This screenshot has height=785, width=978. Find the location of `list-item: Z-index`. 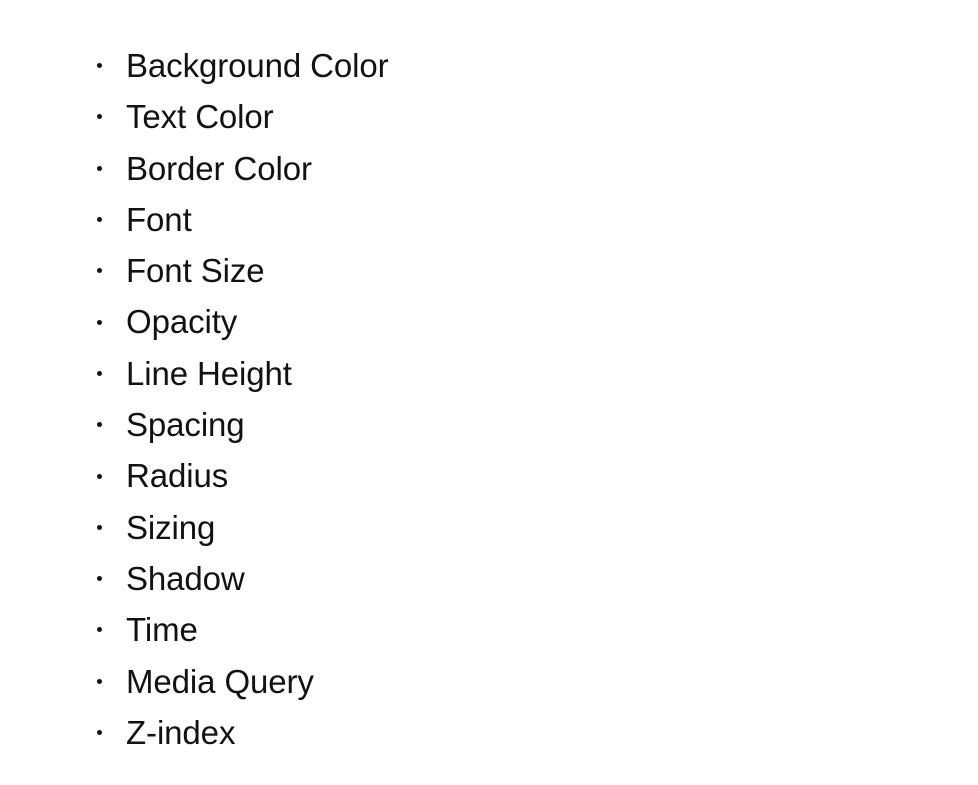

list-item: Z-index is located at coordinates (194, 732).